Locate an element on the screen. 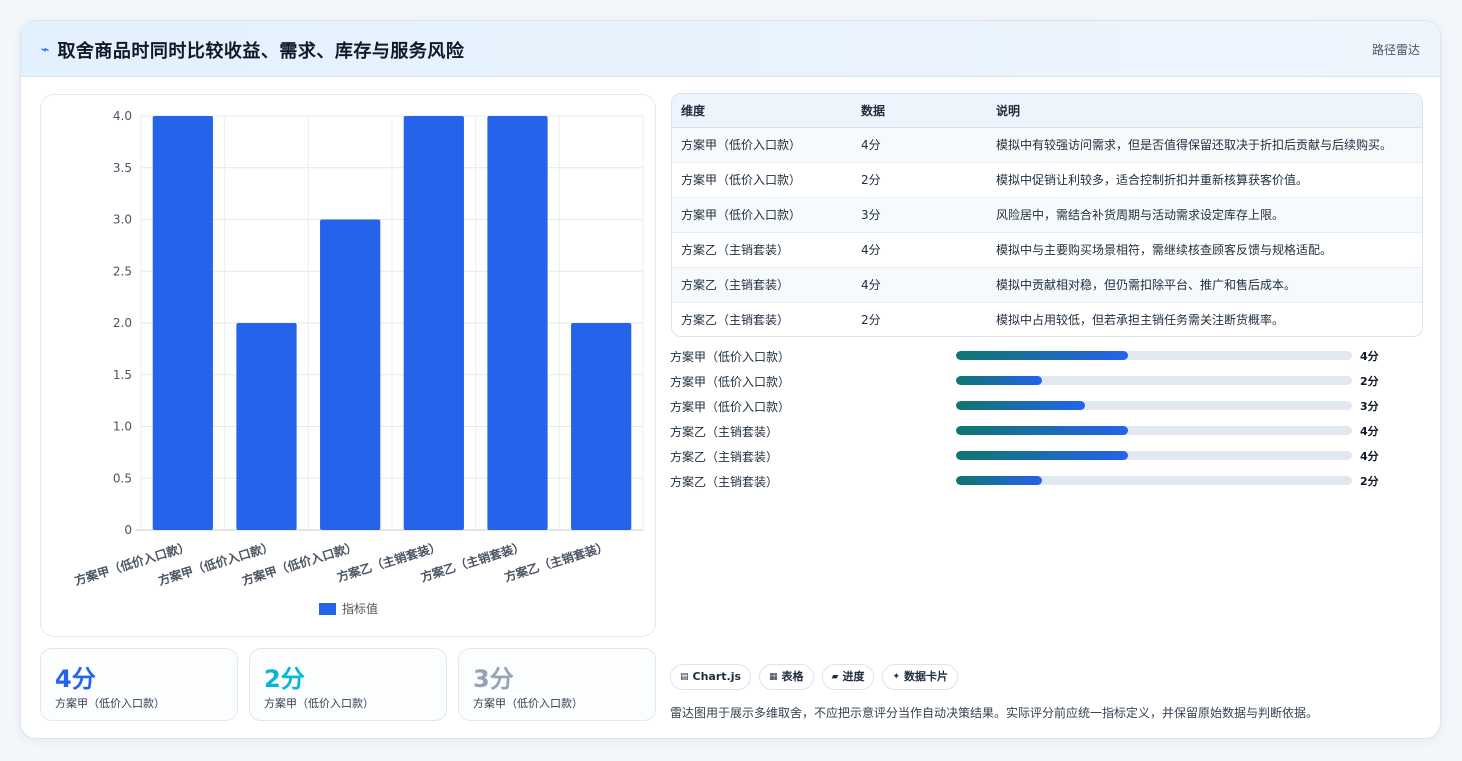 This screenshot has height=761, width=1462. progress-icon: ▰ is located at coordinates (835, 677).